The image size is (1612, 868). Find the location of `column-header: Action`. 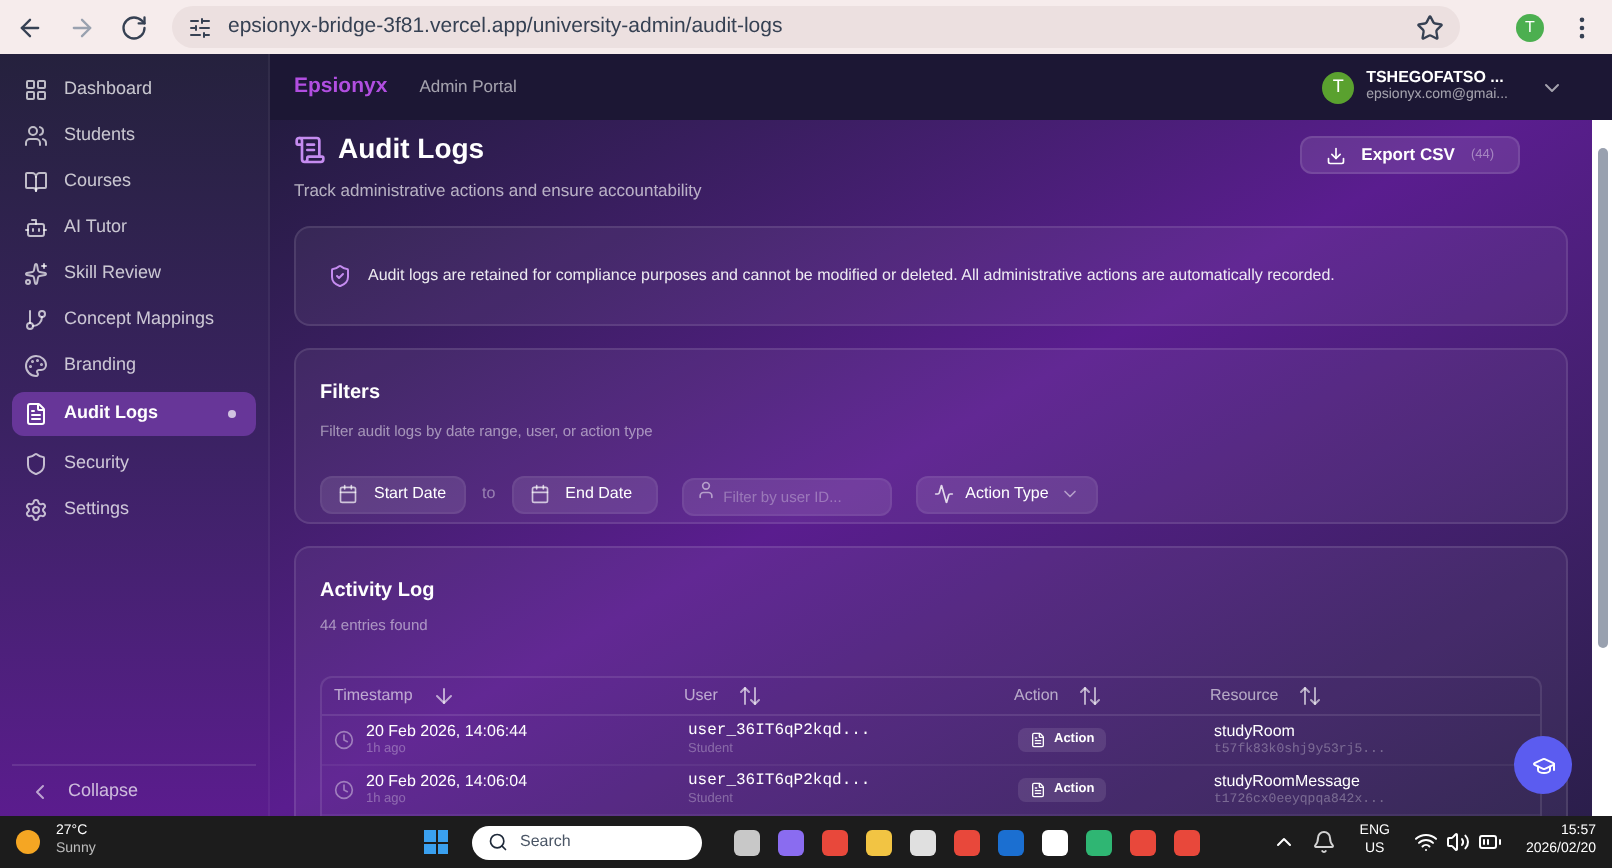

column-header: Action is located at coordinates (1036, 696).